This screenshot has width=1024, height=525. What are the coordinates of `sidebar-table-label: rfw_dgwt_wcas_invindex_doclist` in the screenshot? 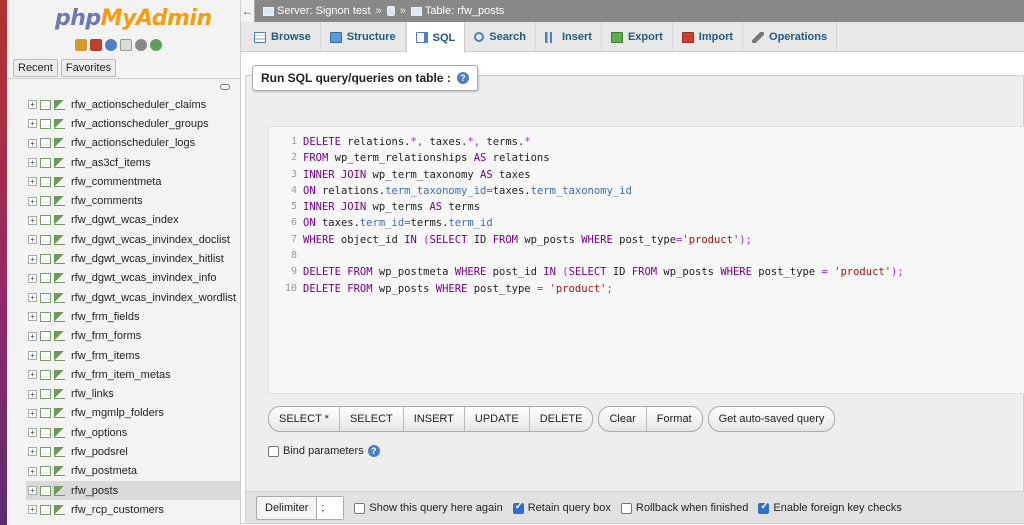 It's located at (150, 240).